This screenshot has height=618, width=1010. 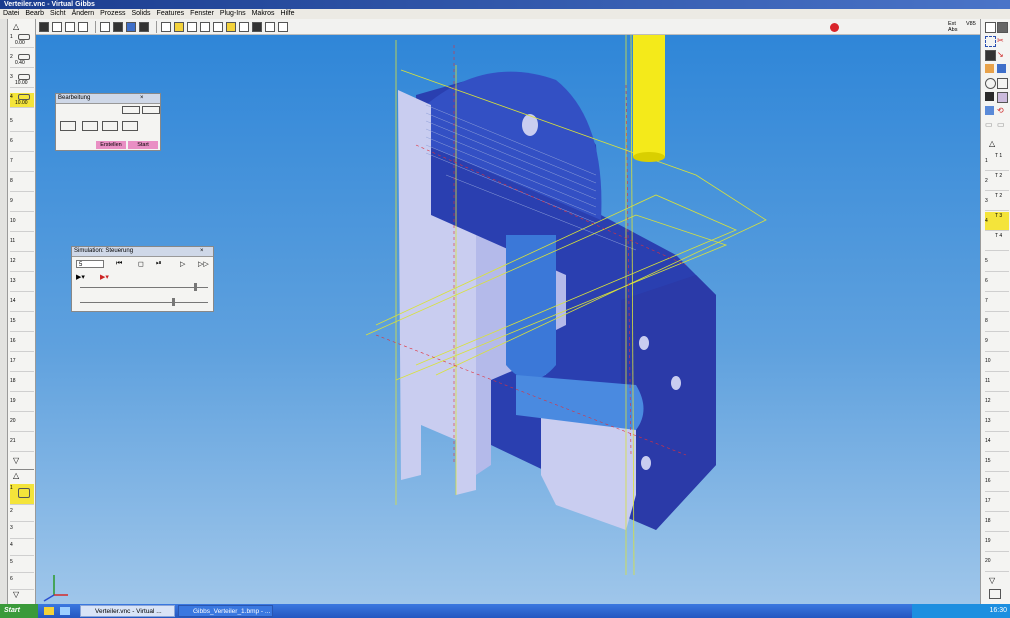 What do you see at coordinates (22, 344) in the screenshot?
I see `op-slot-16: 16` at bounding box center [22, 344].